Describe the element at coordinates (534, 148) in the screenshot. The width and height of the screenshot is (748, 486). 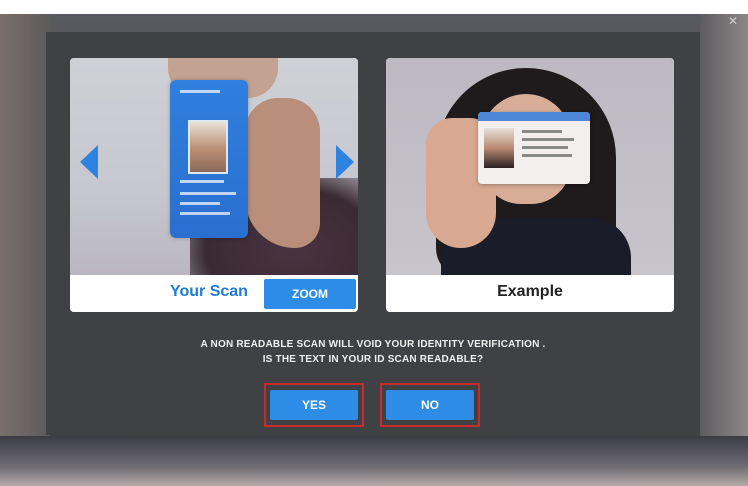
I see `example-id-card` at that location.